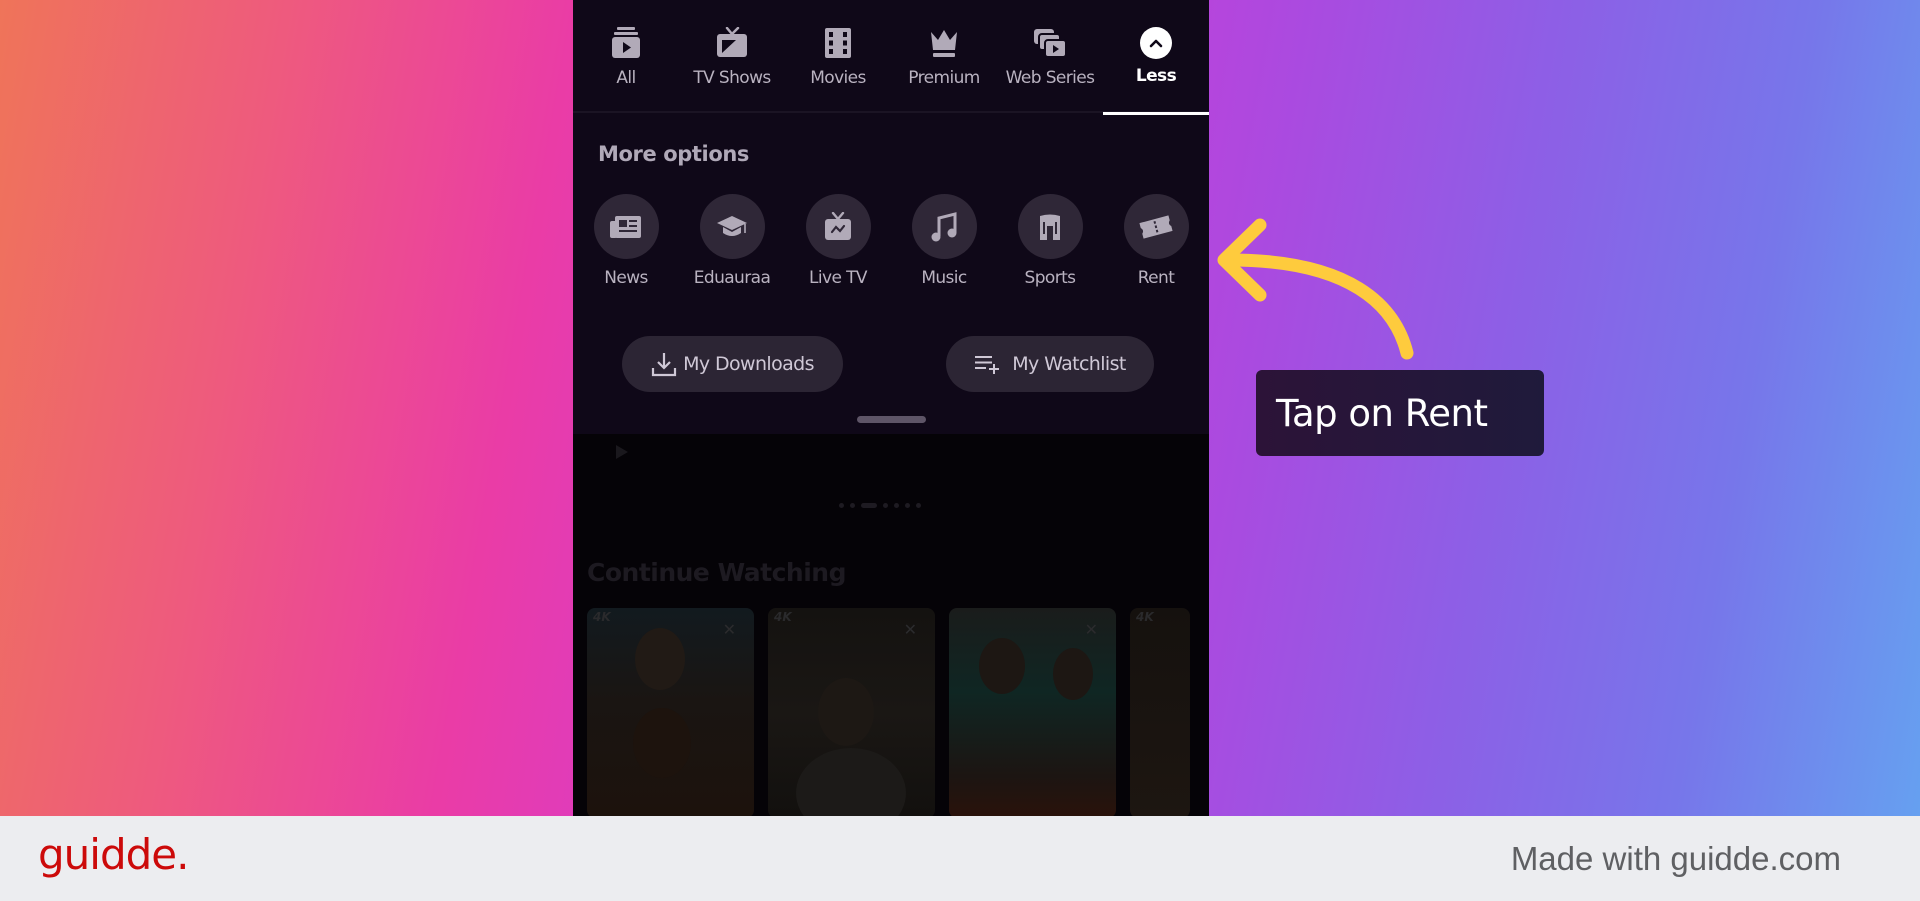 This screenshot has width=1920, height=901. What do you see at coordinates (622, 454) in the screenshot?
I see `play-icon` at bounding box center [622, 454].